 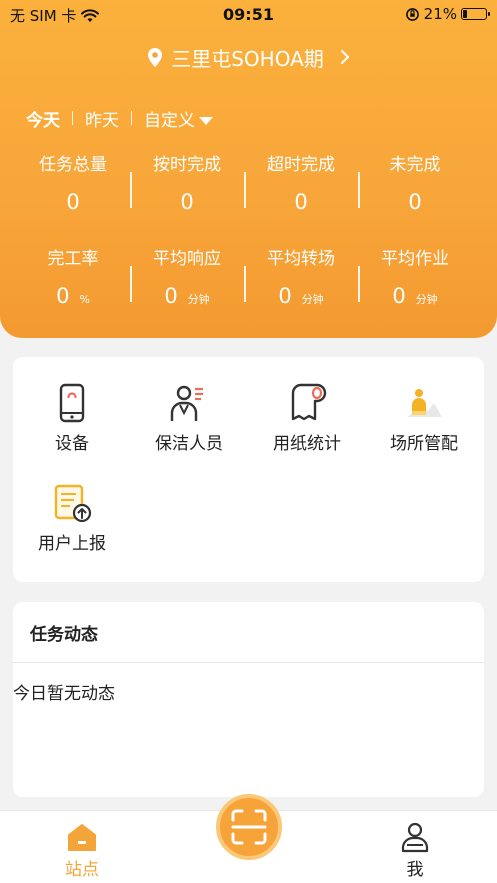 I want to click on cleaner-person-icon, so click(x=186, y=403).